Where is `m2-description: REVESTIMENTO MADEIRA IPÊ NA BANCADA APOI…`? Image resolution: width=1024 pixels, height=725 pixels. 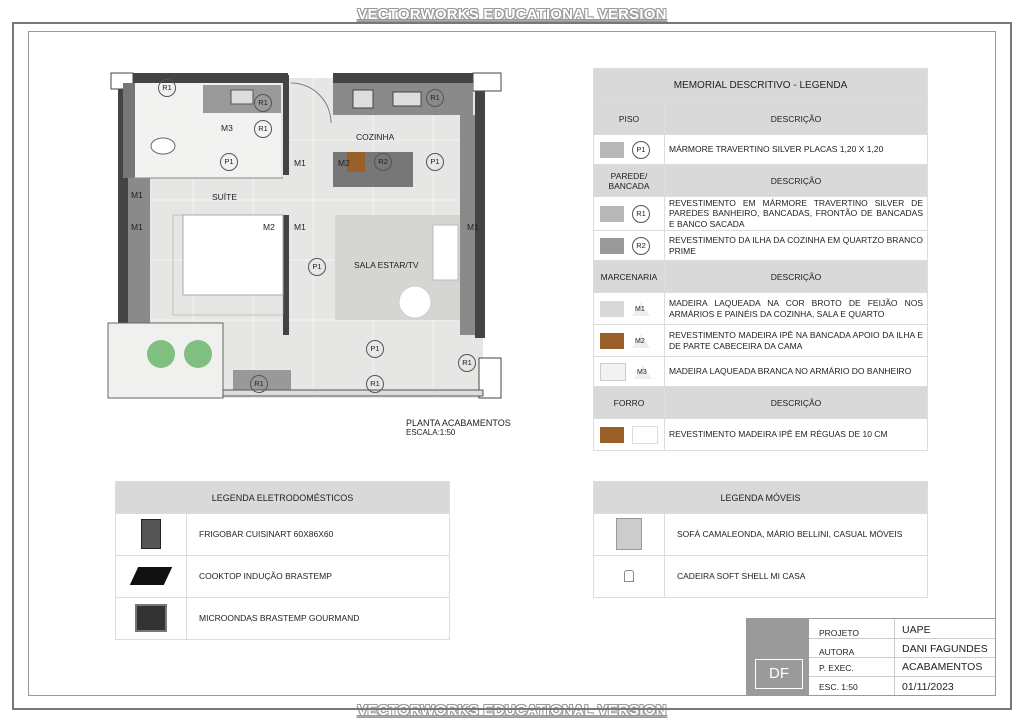 m2-description: REVESTIMENTO MADEIRA IPÊ NA BANCADA APOI… is located at coordinates (796, 340).